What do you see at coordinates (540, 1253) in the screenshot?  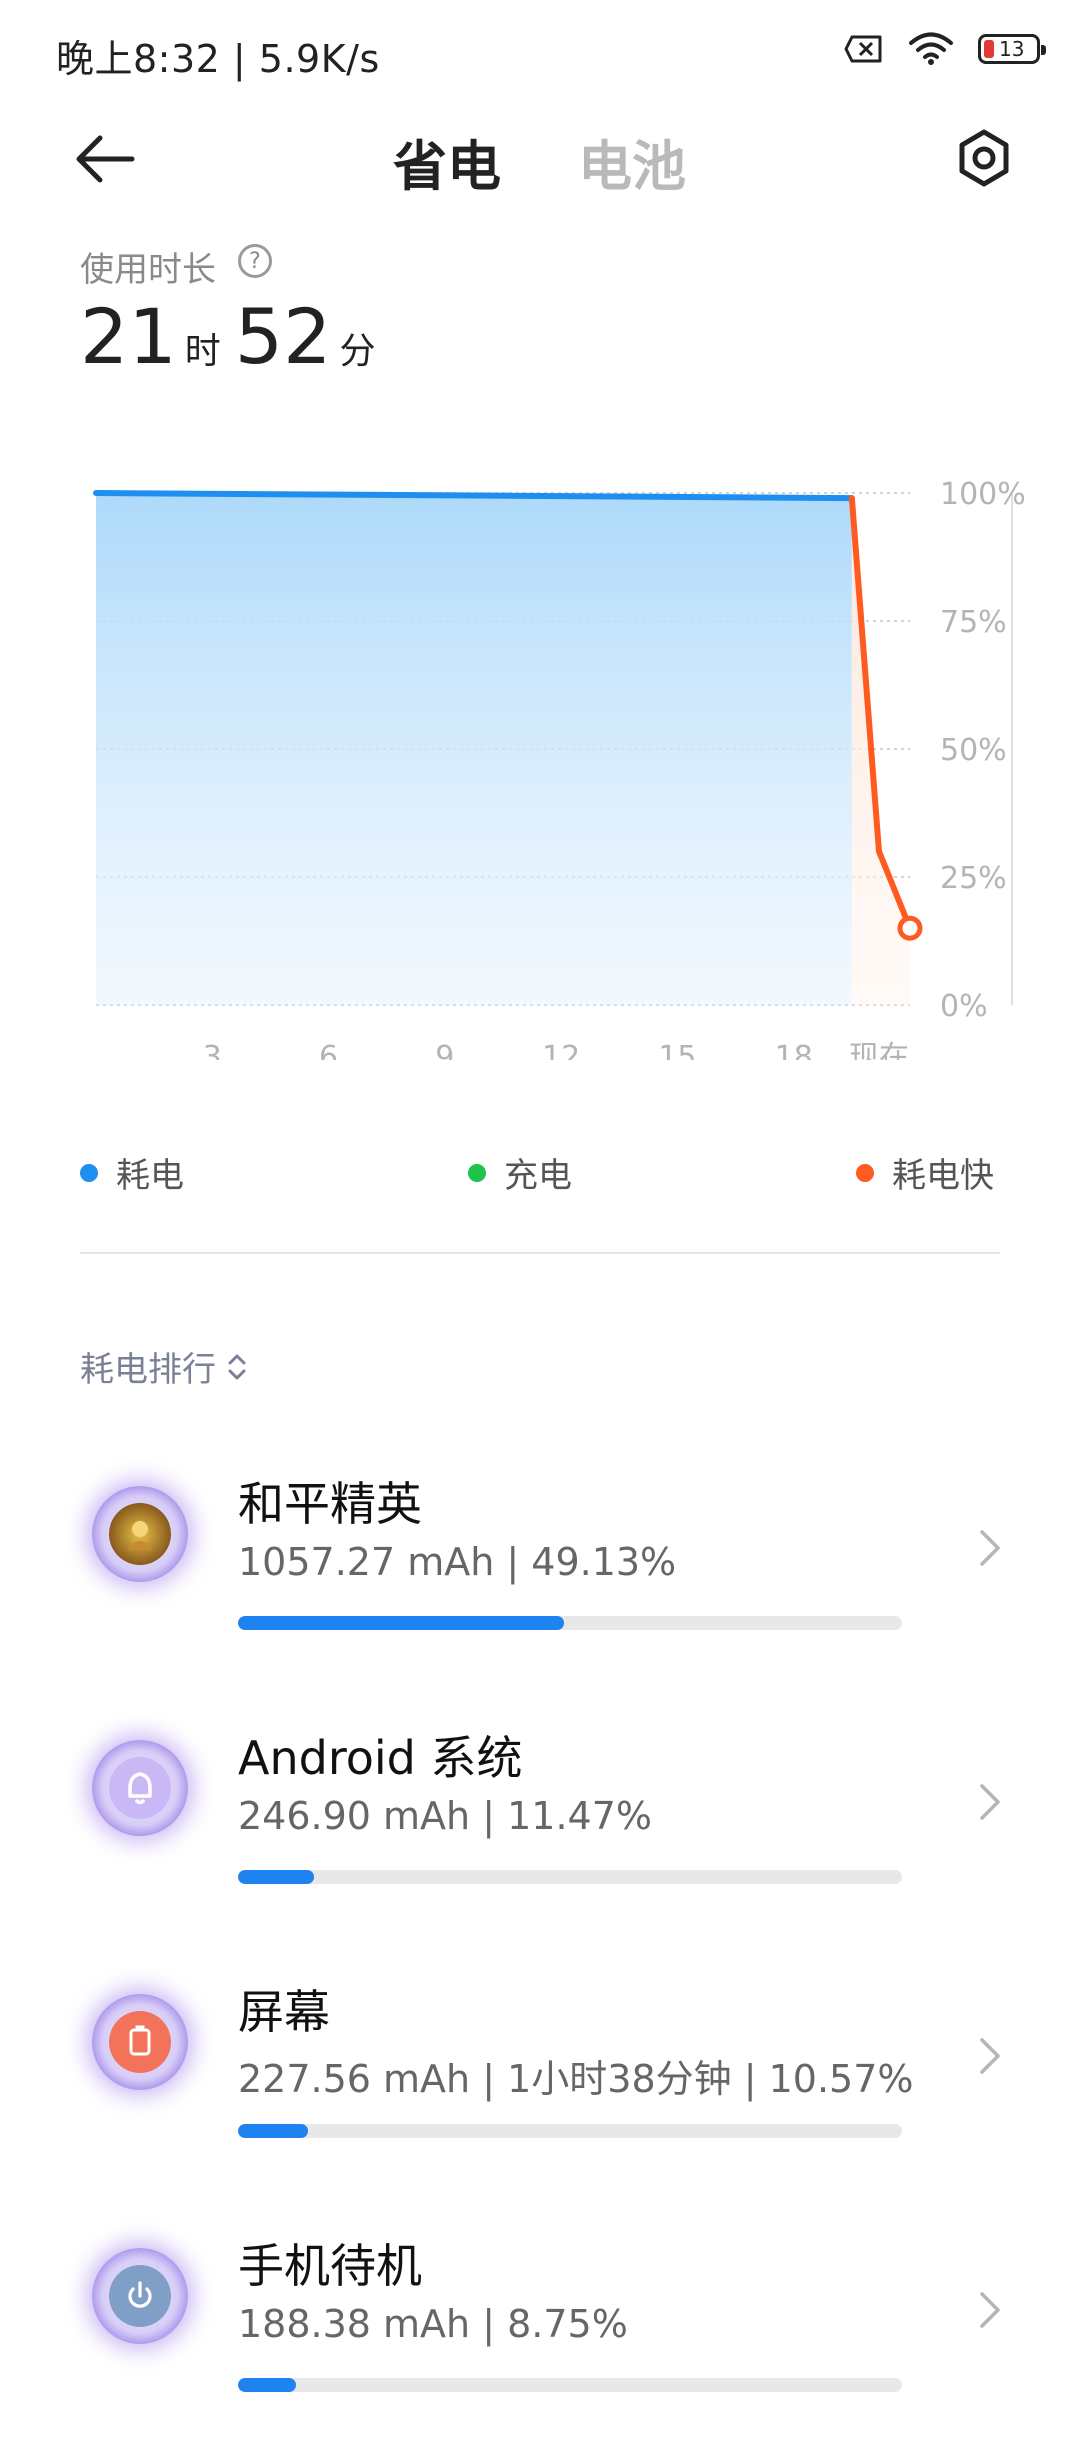 I see `divider` at bounding box center [540, 1253].